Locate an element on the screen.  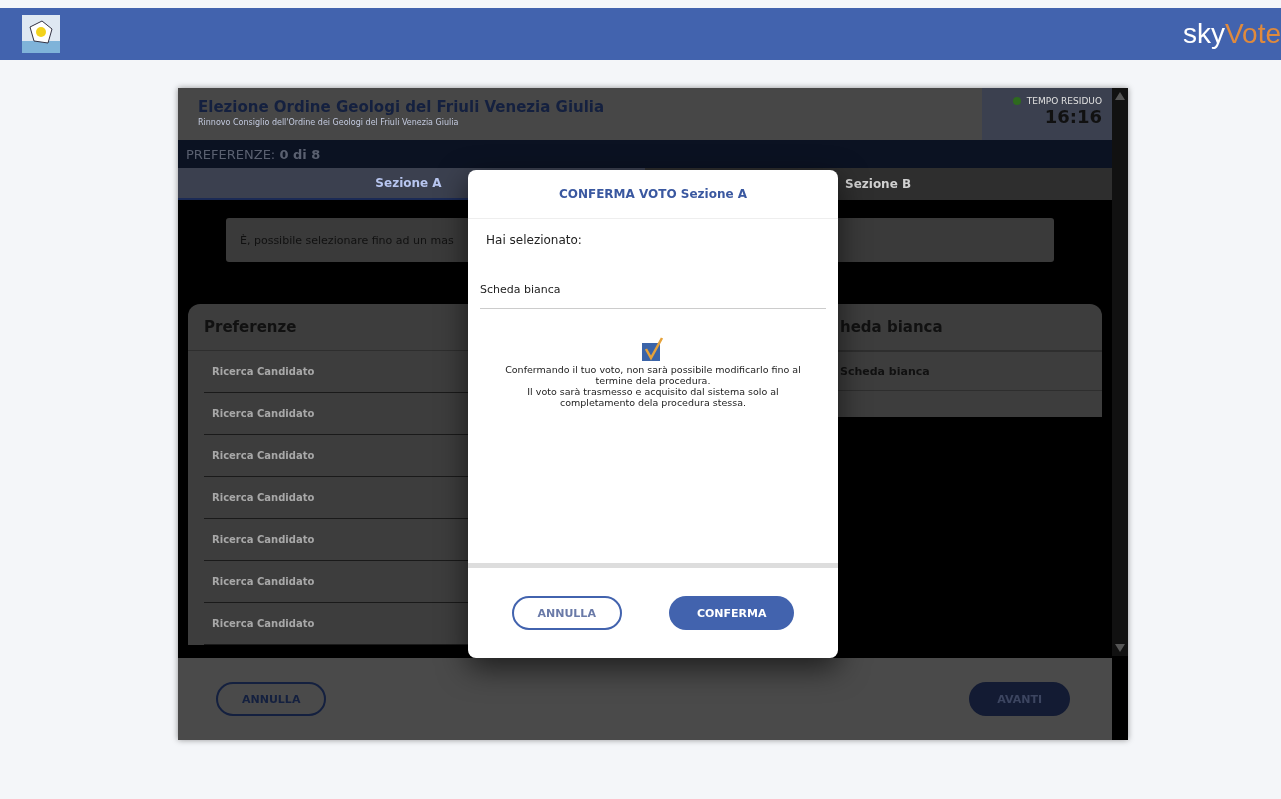
ballot-check-icon is located at coordinates (653, 349).